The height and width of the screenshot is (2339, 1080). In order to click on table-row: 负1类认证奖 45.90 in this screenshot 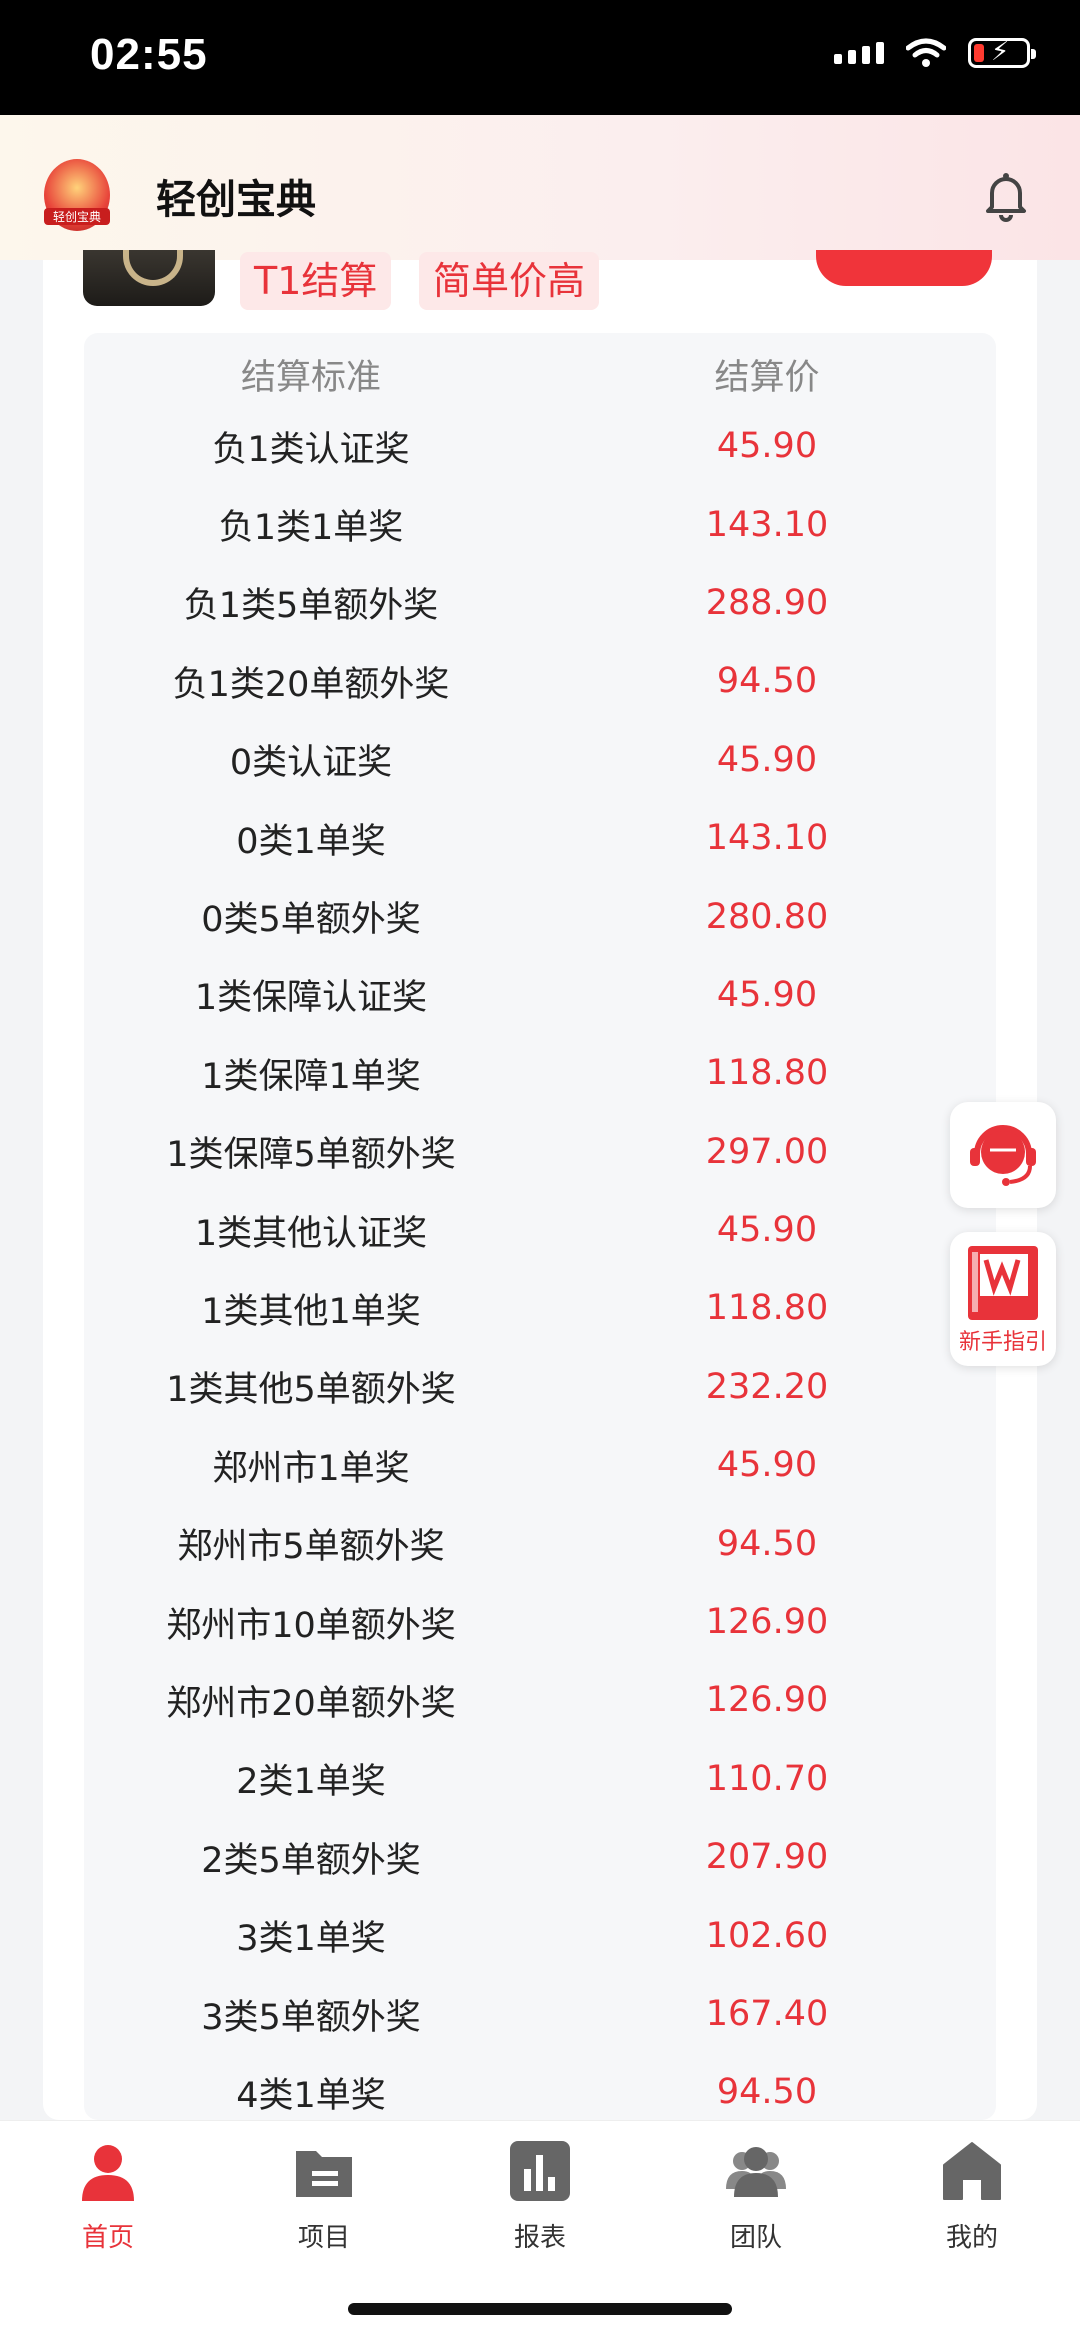, I will do `click(540, 446)`.